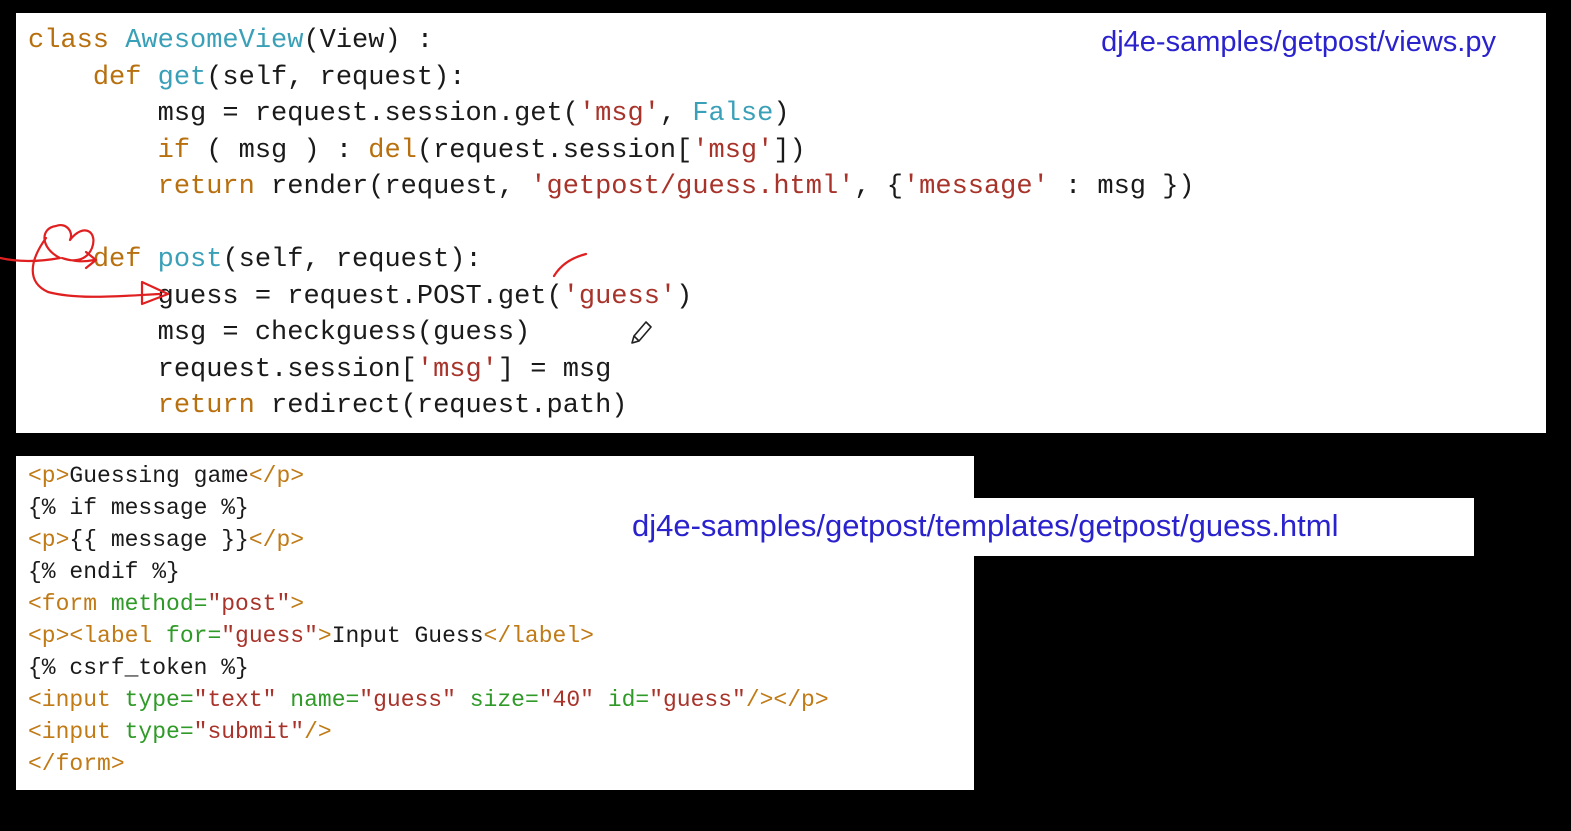 This screenshot has height=831, width=1571. What do you see at coordinates (77, 41) in the screenshot?
I see `code-token: class` at bounding box center [77, 41].